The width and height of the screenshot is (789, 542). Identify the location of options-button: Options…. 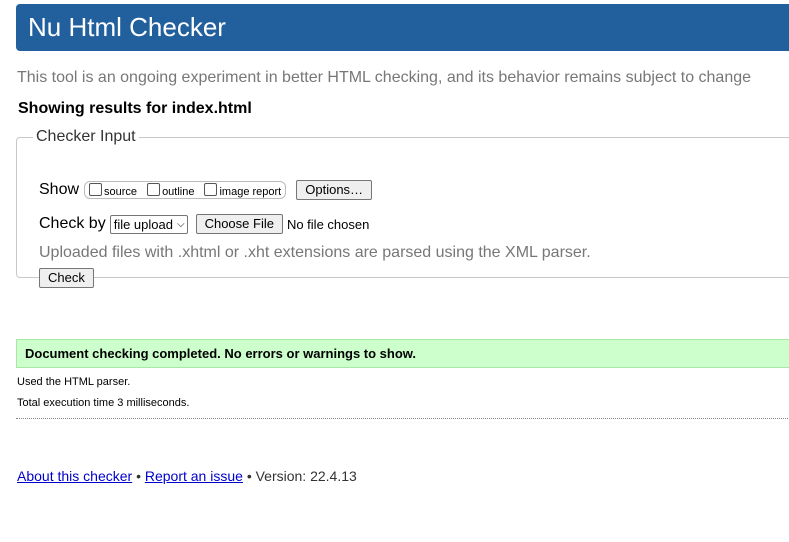
(334, 190).